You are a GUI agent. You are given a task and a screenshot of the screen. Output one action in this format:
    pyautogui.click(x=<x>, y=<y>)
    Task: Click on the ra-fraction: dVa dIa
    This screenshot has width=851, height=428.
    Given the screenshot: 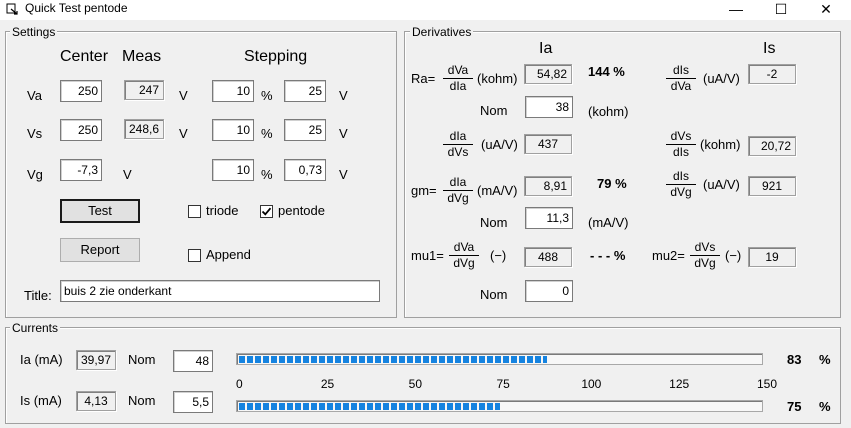 What is the action you would take?
    pyautogui.click(x=458, y=78)
    